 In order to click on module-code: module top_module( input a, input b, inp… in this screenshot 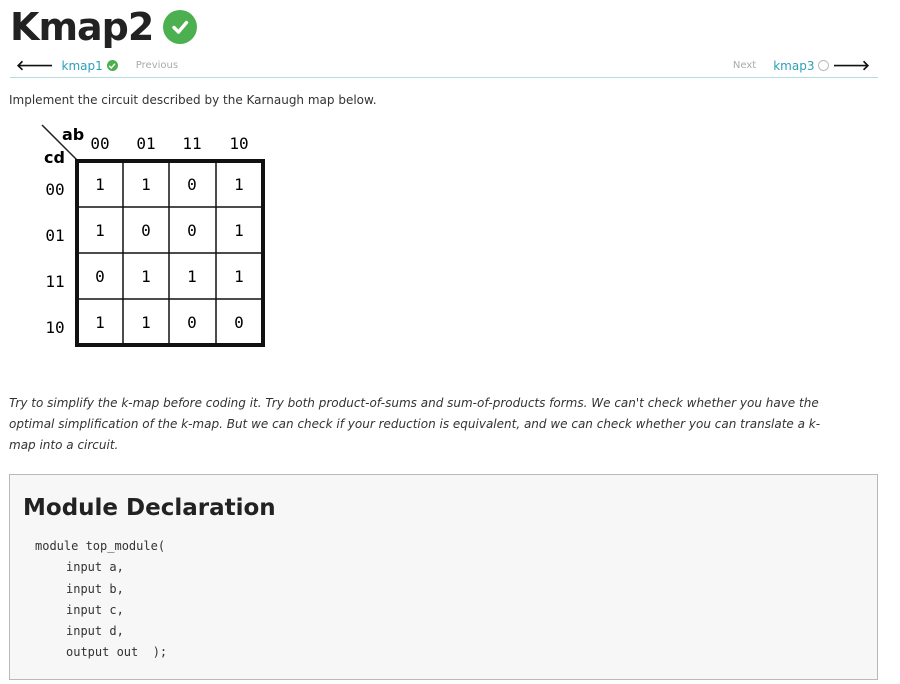, I will do `click(101, 600)`.